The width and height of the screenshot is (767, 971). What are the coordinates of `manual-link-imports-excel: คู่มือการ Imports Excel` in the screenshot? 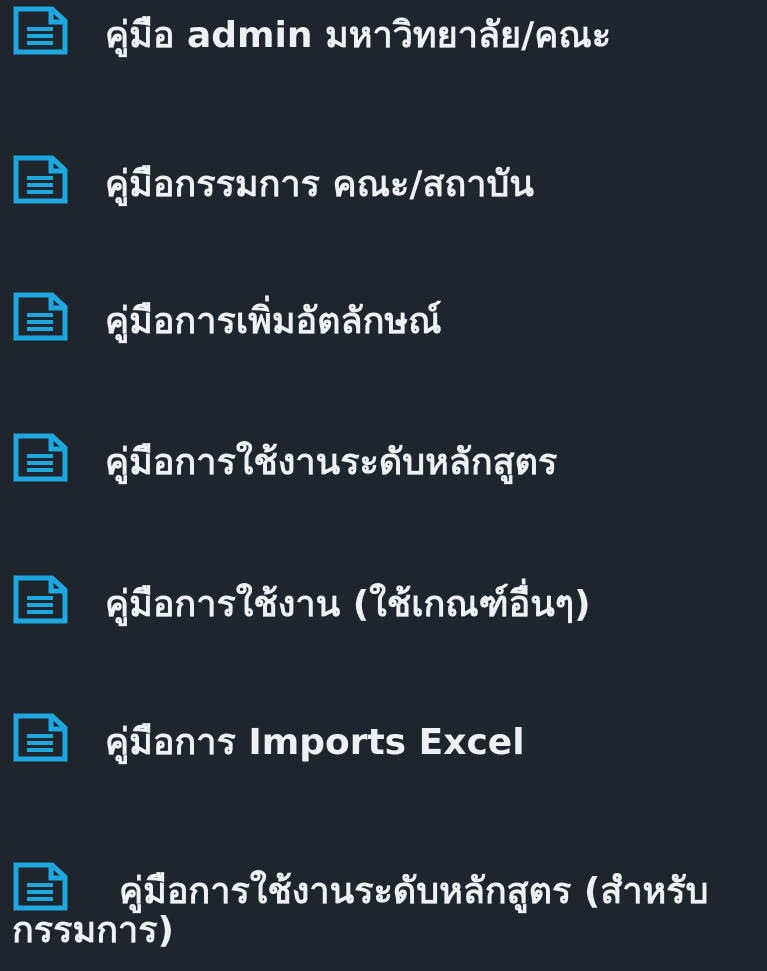 It's located at (387, 740).